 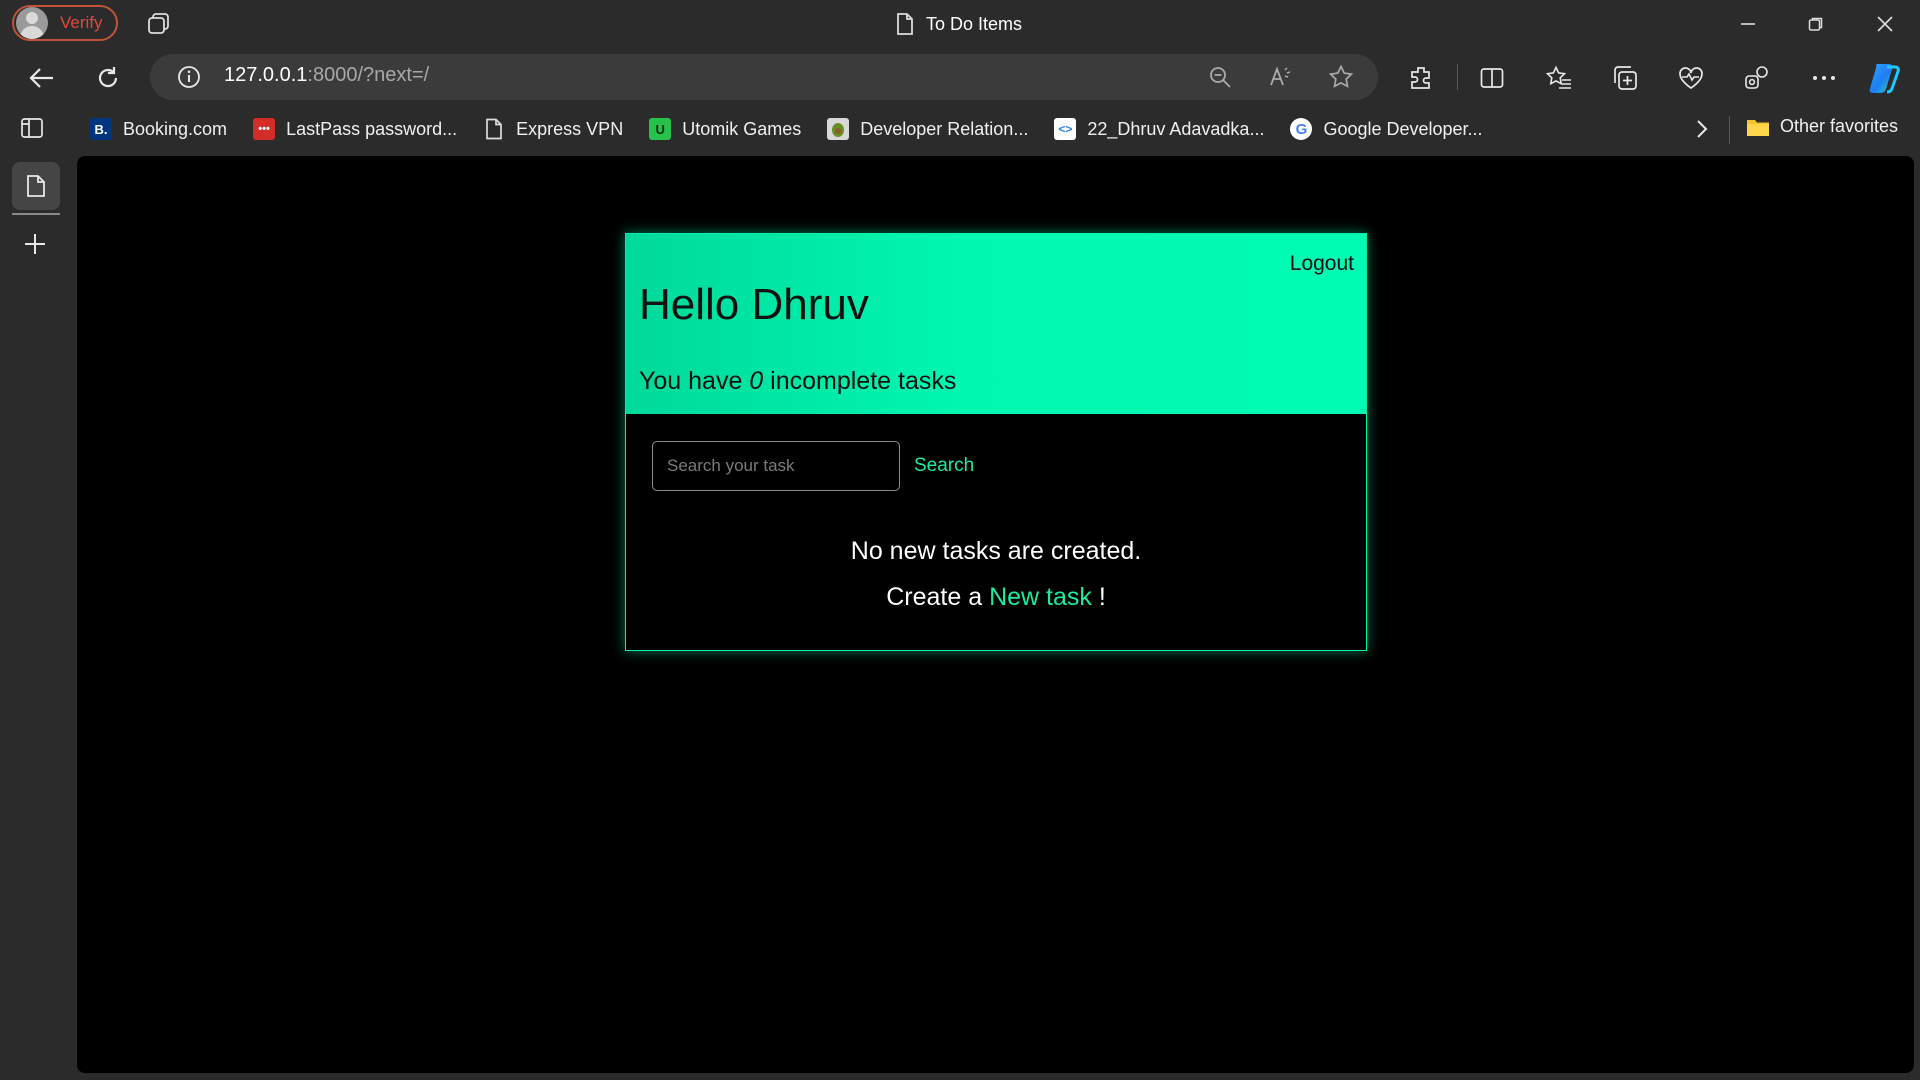 I want to click on workspaces-icon, so click(x=159, y=26).